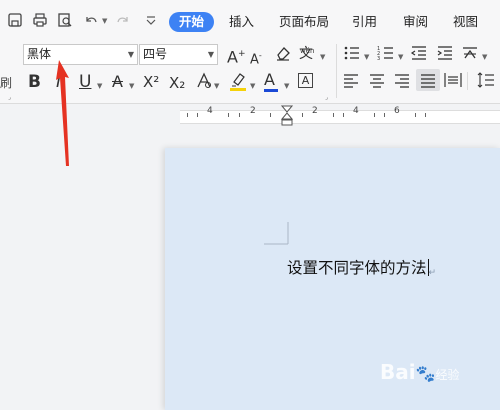 This screenshot has width=500, height=410. What do you see at coordinates (364, 22) in the screenshot?
I see `tab-references: 引用` at bounding box center [364, 22].